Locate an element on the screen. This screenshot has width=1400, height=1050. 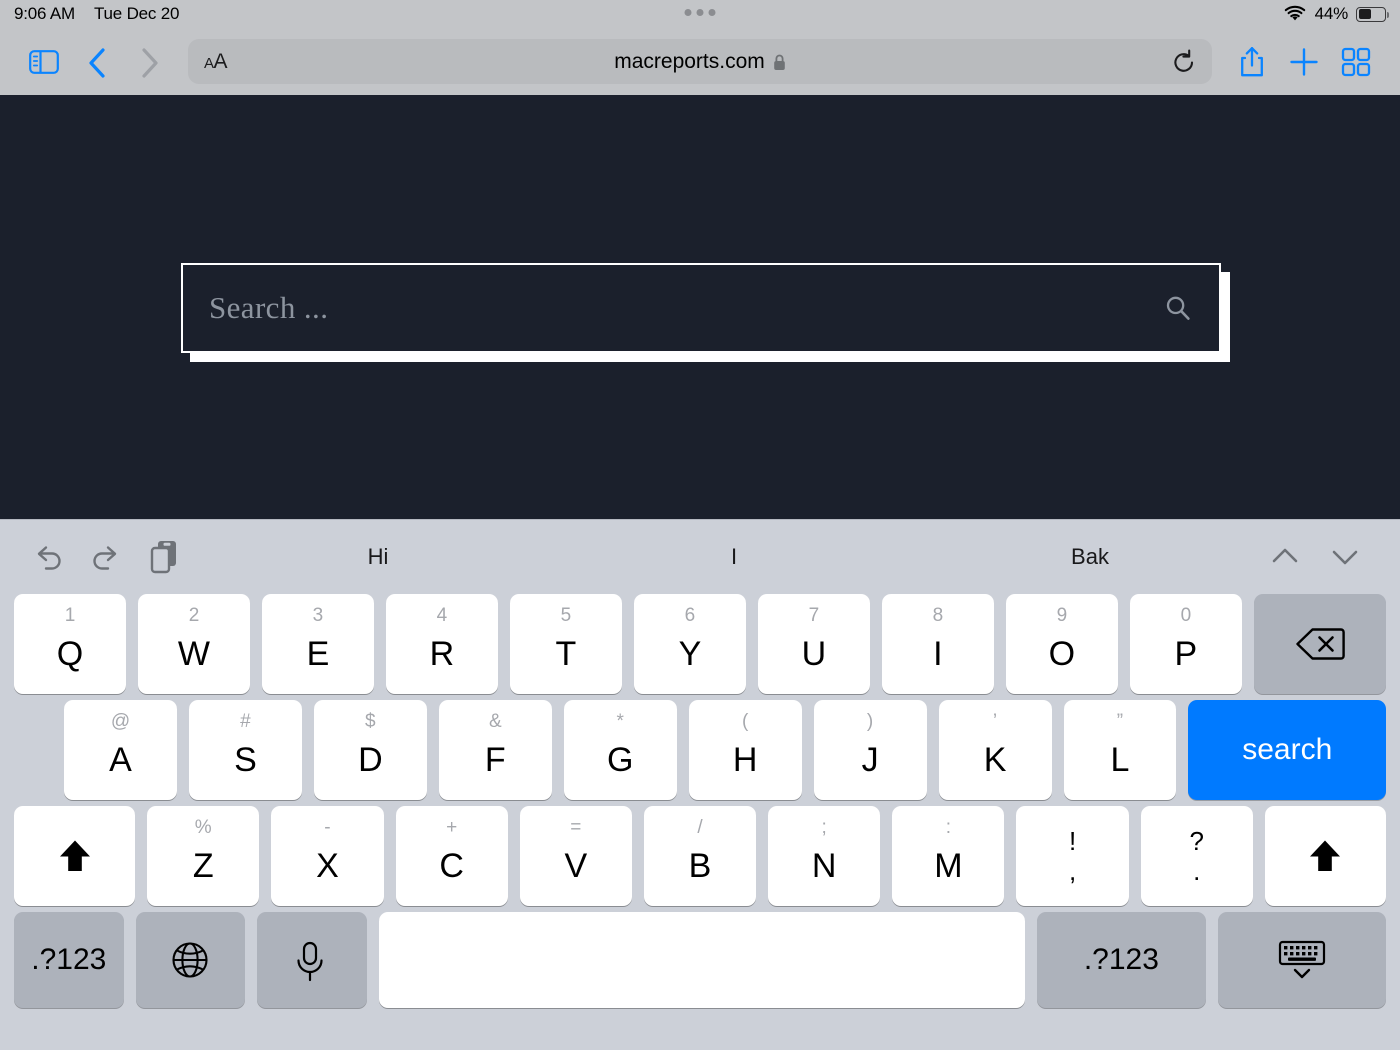
key-question-period: ? . is located at coordinates (1196, 856).